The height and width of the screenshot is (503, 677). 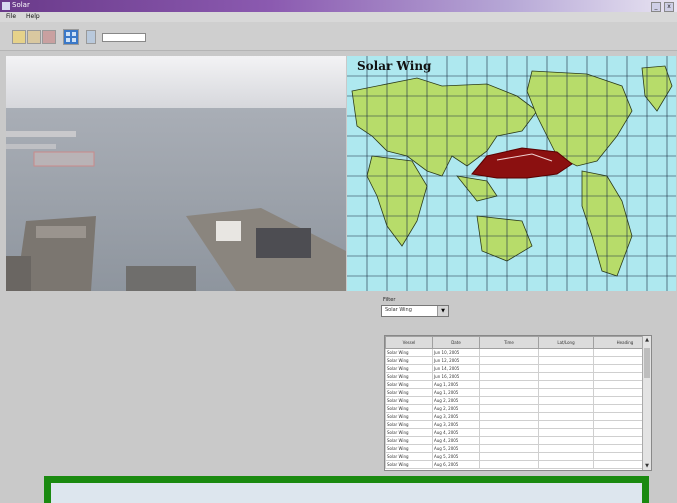 I want to click on table-scrollbar: ▲ ▼, so click(x=646, y=403).